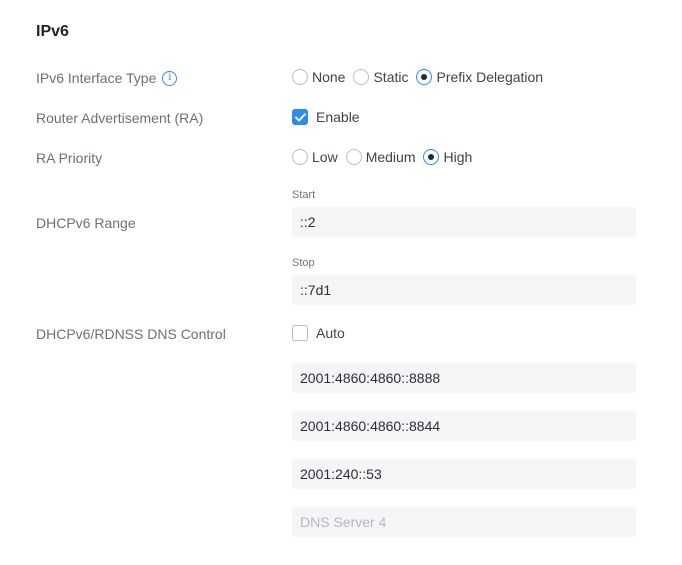  I want to click on radio-label-high: High, so click(458, 157).